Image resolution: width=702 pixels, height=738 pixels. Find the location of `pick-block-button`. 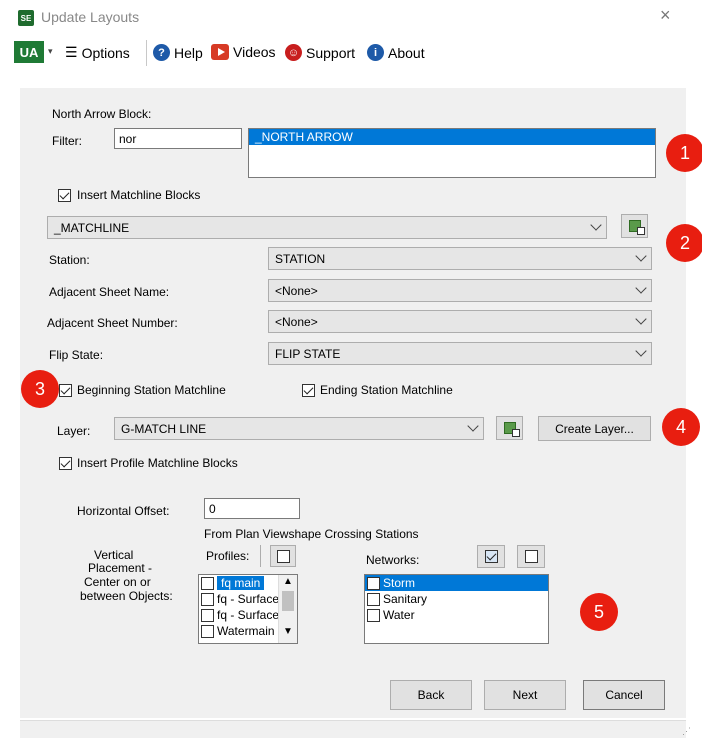

pick-block-button is located at coordinates (634, 226).